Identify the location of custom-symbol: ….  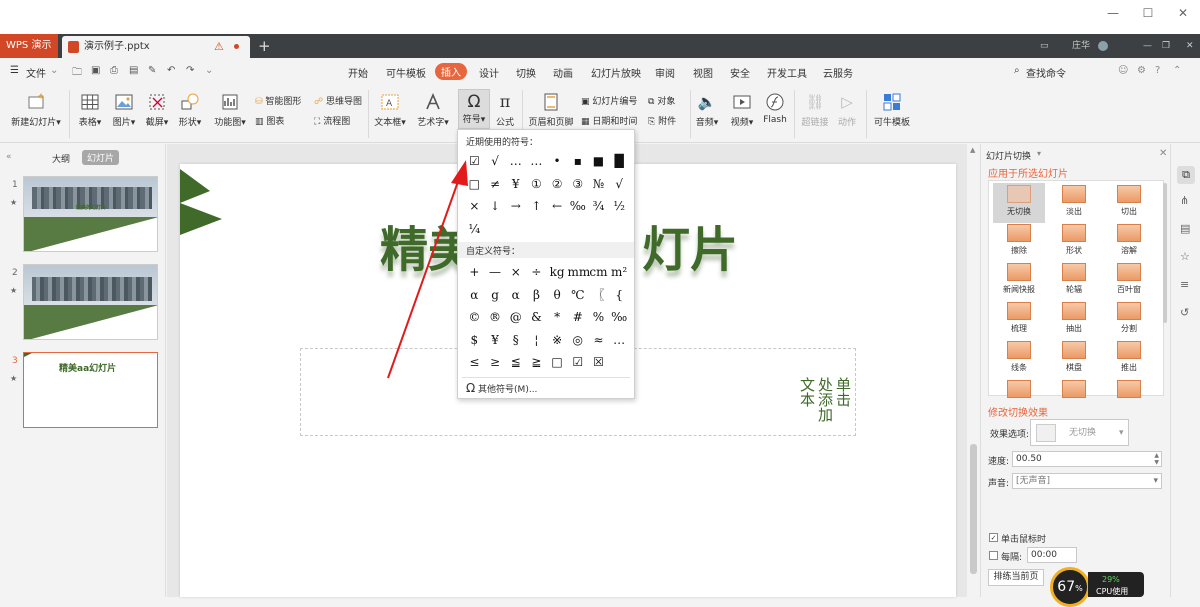
(619, 340).